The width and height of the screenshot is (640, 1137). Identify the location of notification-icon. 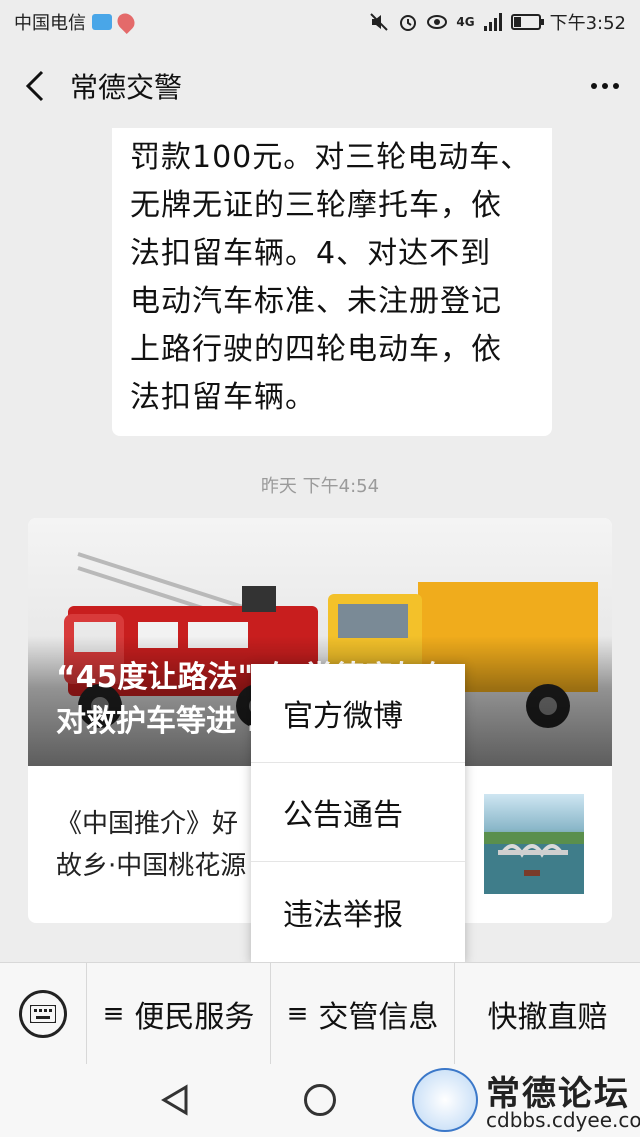
(102, 22).